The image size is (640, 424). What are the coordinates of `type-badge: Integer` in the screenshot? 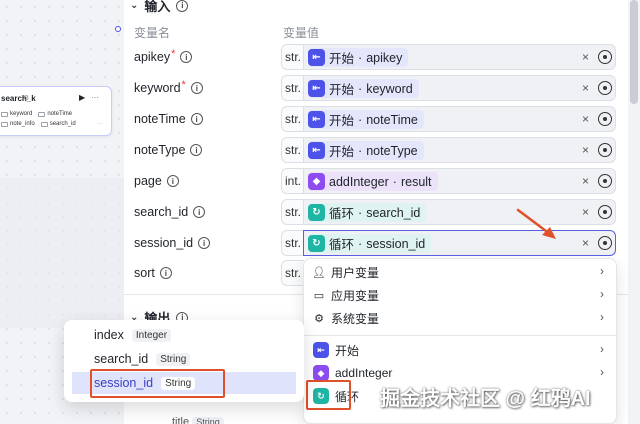 It's located at (151, 335).